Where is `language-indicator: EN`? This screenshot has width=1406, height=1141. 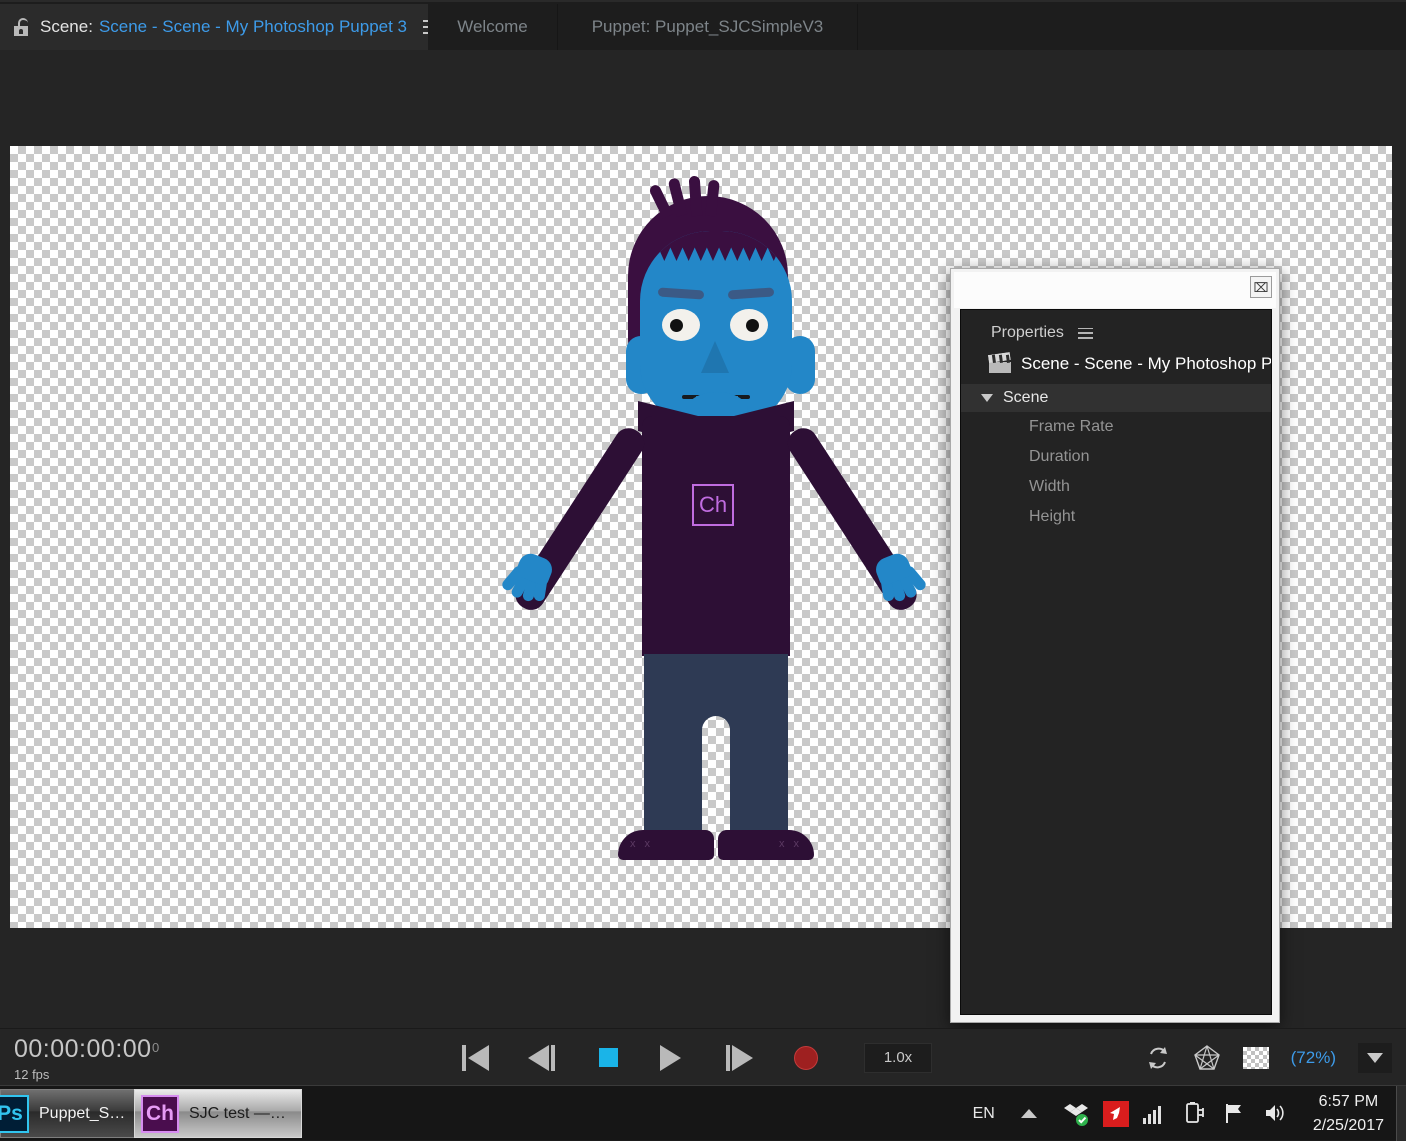 language-indicator: EN is located at coordinates (984, 1114).